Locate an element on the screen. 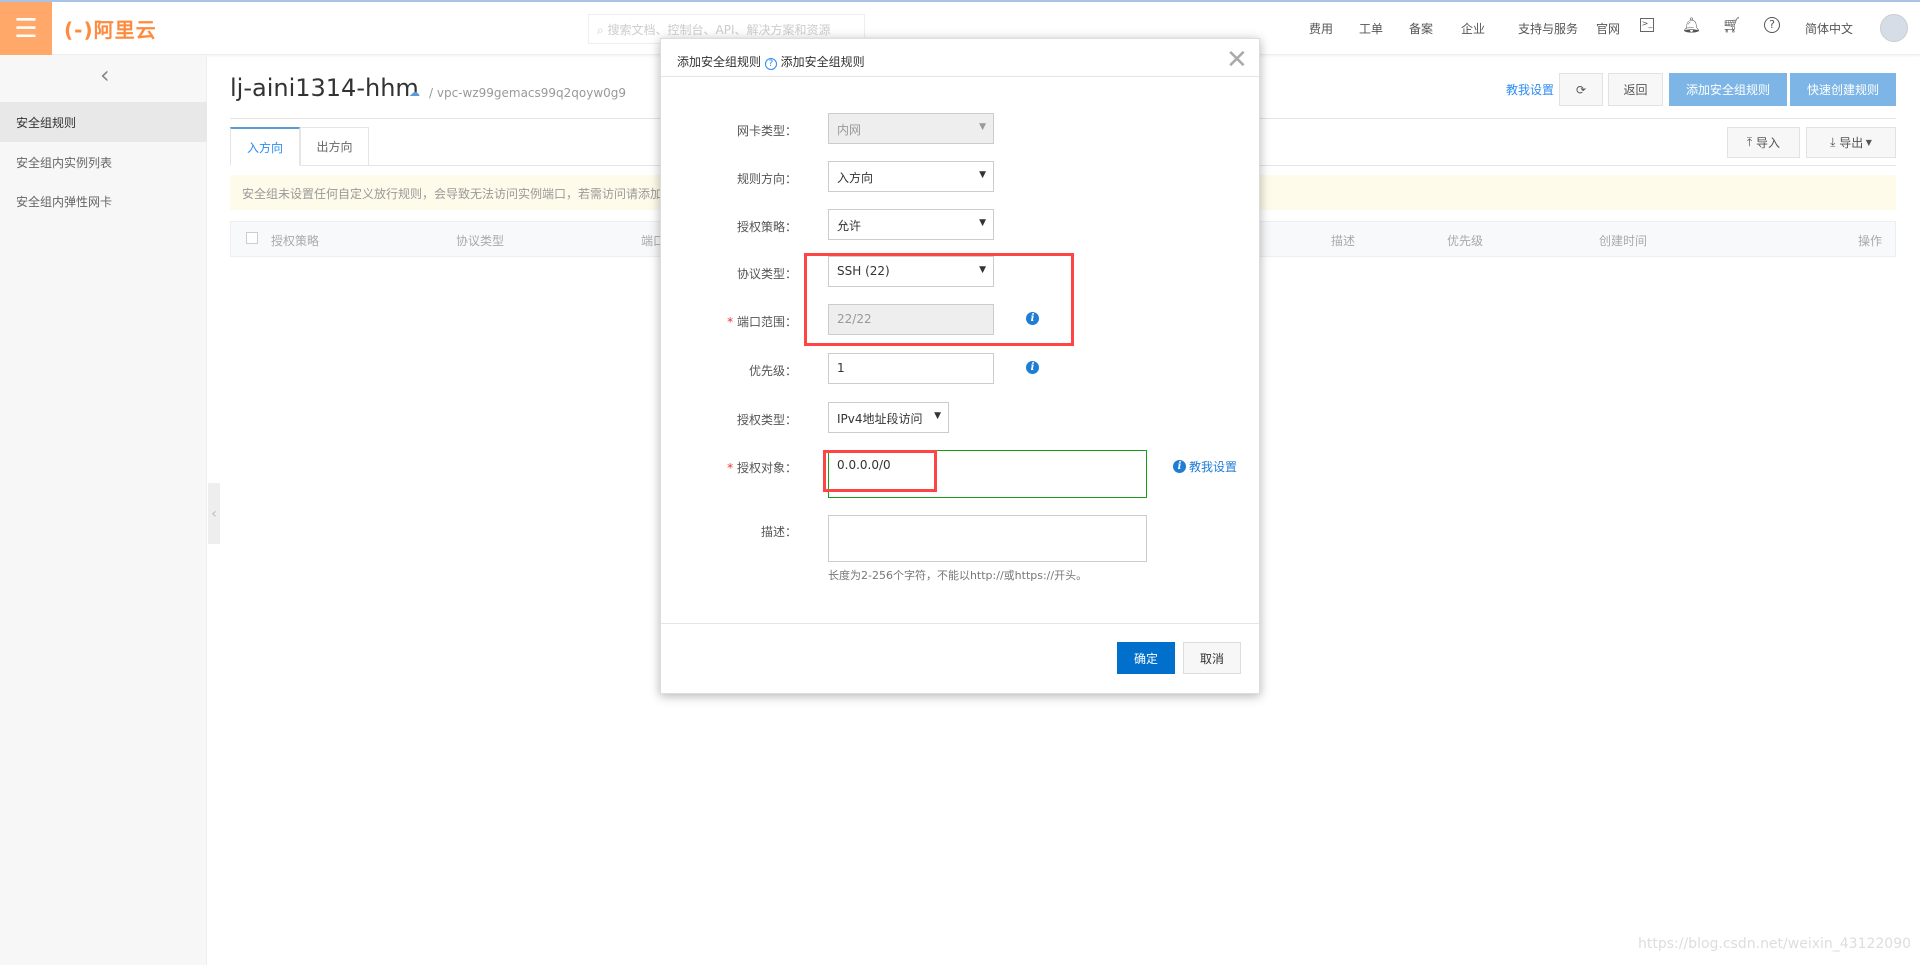 This screenshot has width=1920, height=965. sidebar-item-rules: 安全组规则 is located at coordinates (103, 122).